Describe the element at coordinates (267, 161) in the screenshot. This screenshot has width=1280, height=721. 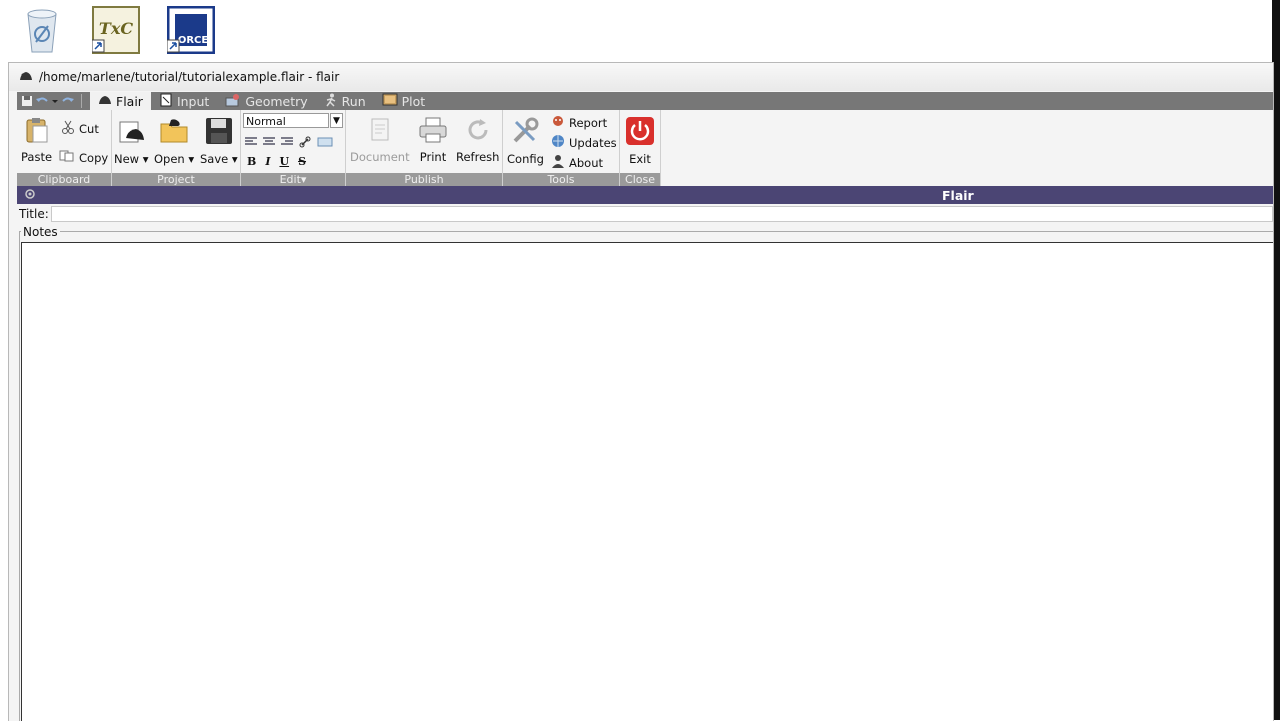
I see `italic-icon: I` at that location.